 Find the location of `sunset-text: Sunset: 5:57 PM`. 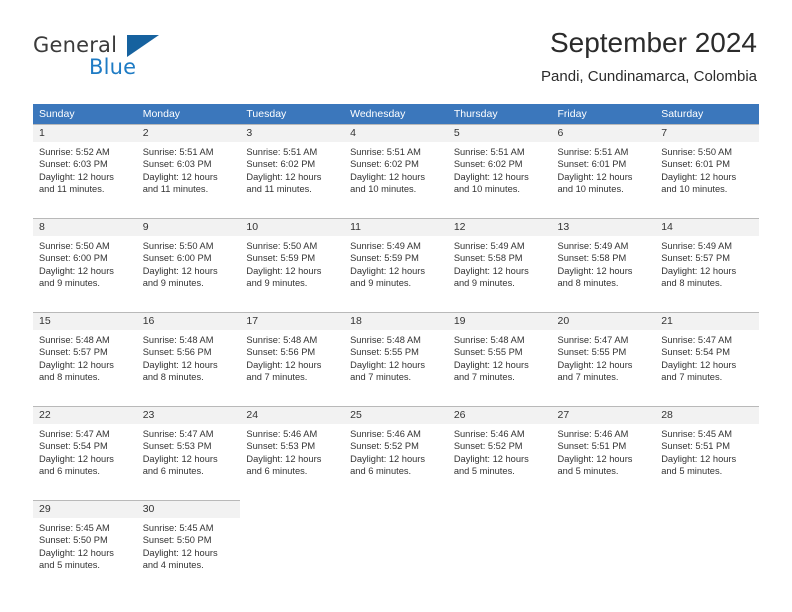

sunset-text: Sunset: 5:57 PM is located at coordinates (73, 352).